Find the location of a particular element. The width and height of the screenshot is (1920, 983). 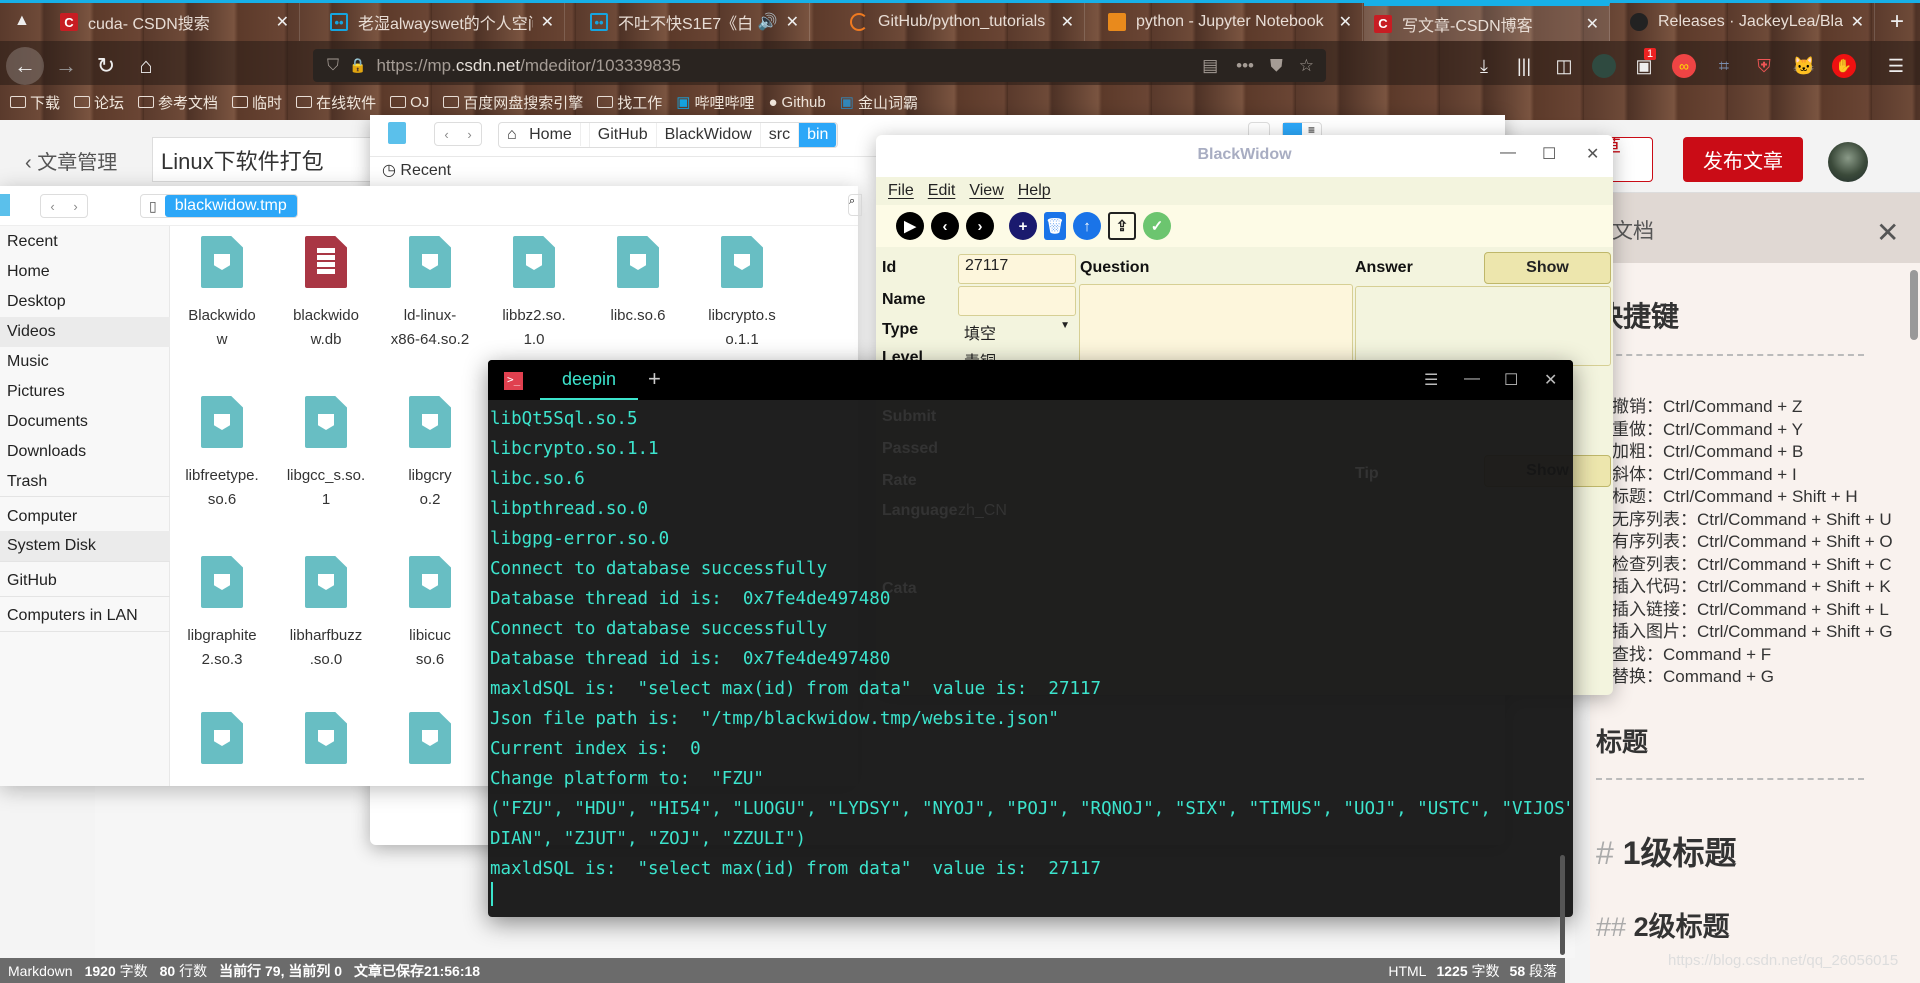

minimize-button: — is located at coordinates (1508, 153).